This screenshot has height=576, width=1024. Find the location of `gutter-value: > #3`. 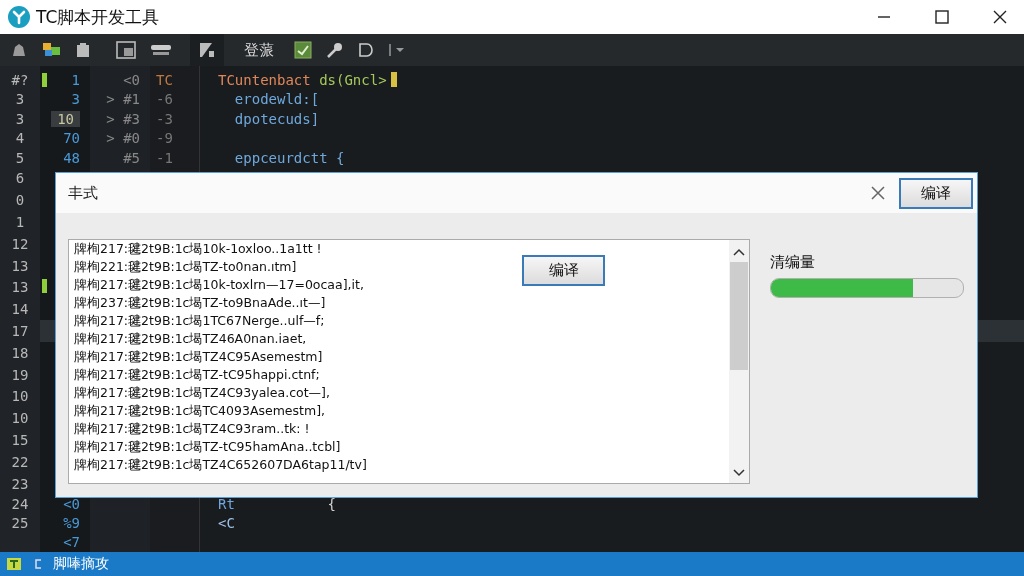

gutter-value: > #3 is located at coordinates (123, 118).